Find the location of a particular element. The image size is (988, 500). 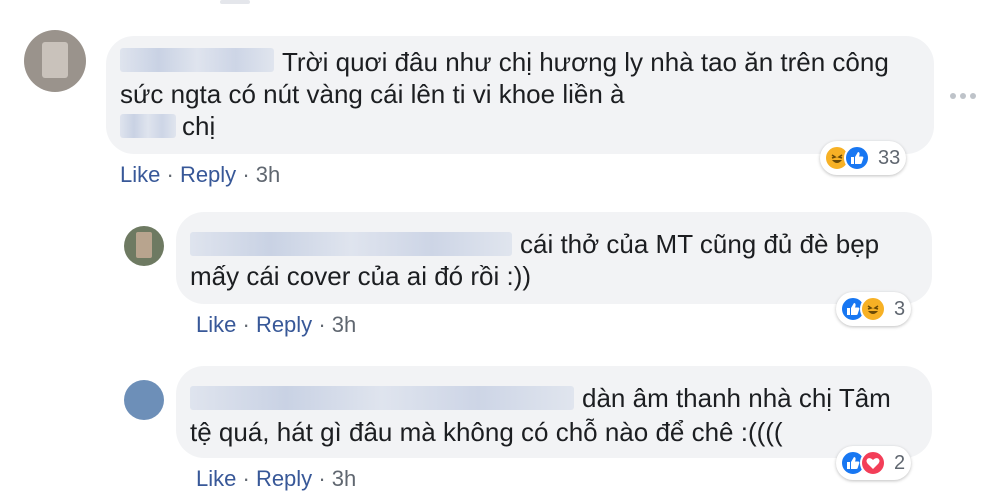

reaction-count: 2 is located at coordinates (900, 462).